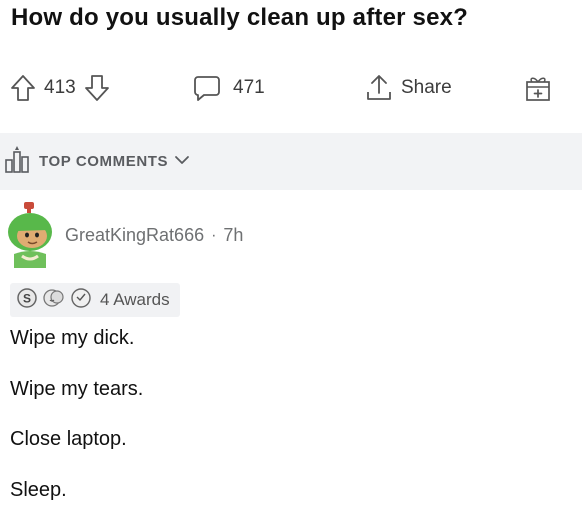  What do you see at coordinates (68, 439) in the screenshot?
I see `comment-line: Close laptop.` at bounding box center [68, 439].